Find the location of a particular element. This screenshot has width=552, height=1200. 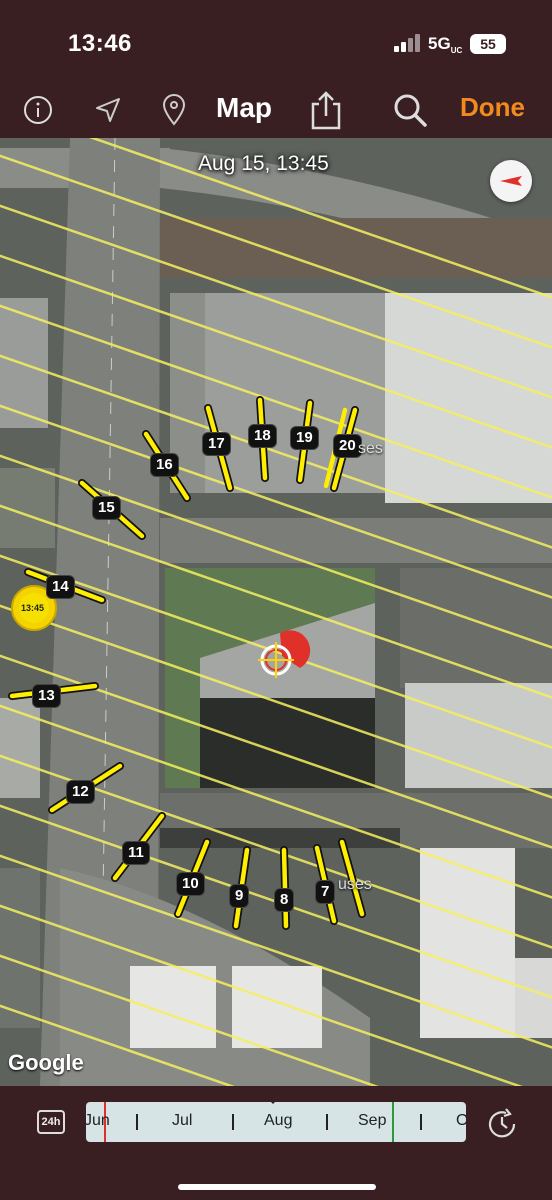

location-arrow-icon is located at coordinates (108, 110).